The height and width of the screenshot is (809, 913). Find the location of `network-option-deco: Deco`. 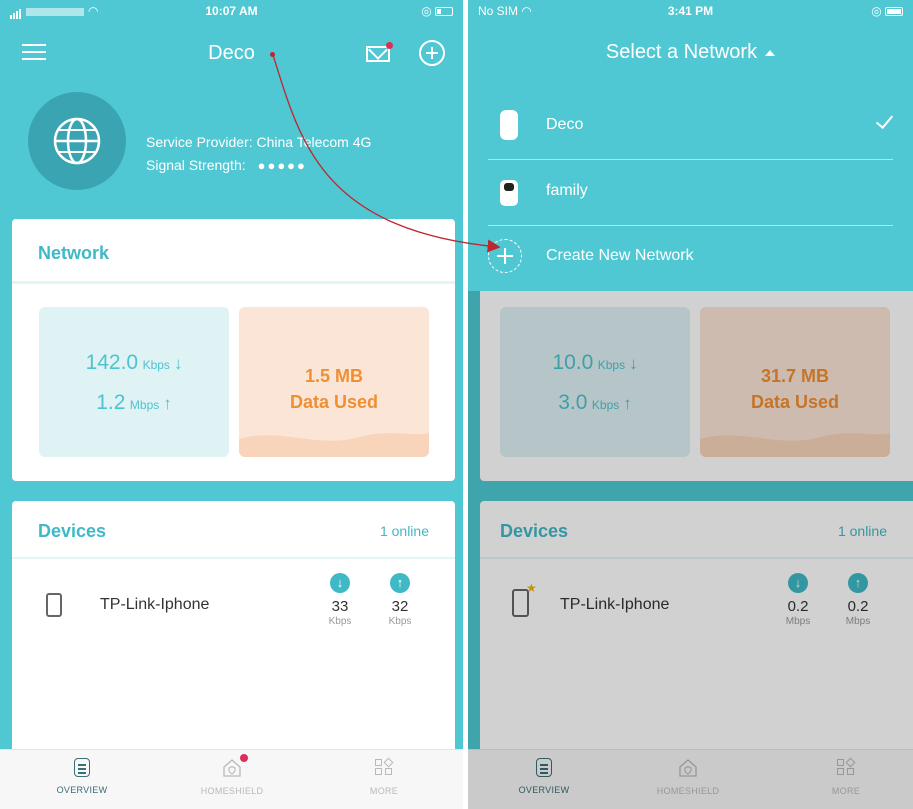

network-option-deco: Deco is located at coordinates (691, 127).